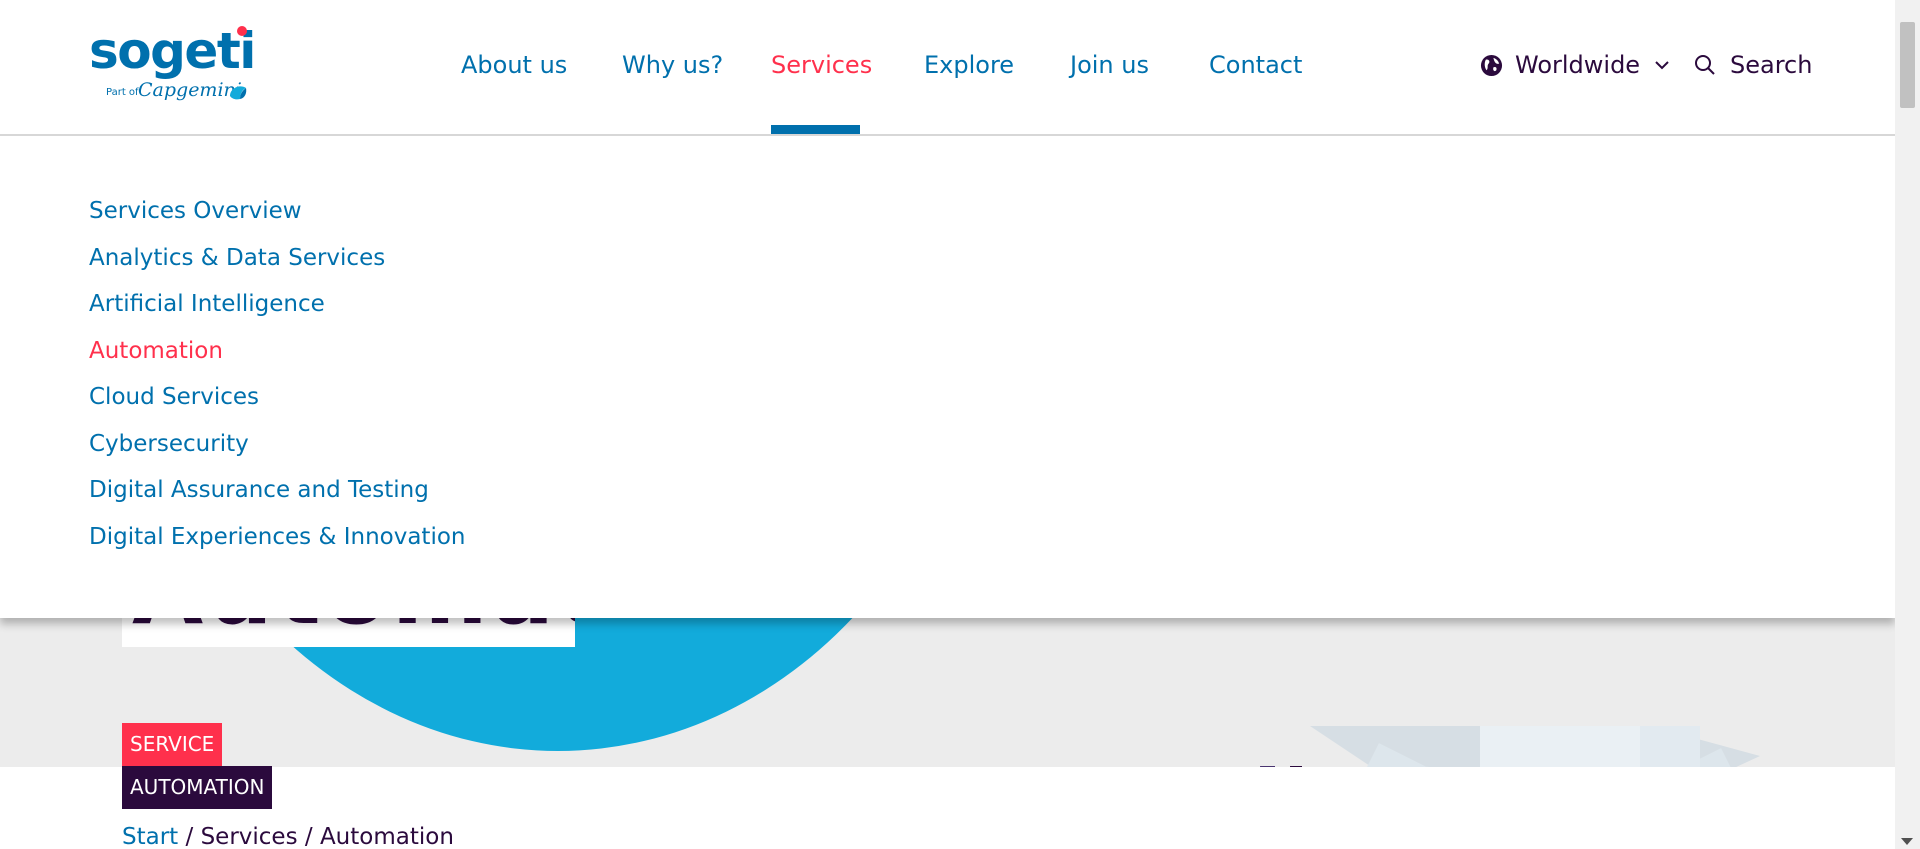  I want to click on nav-join-us: Join us, so click(1109, 65).